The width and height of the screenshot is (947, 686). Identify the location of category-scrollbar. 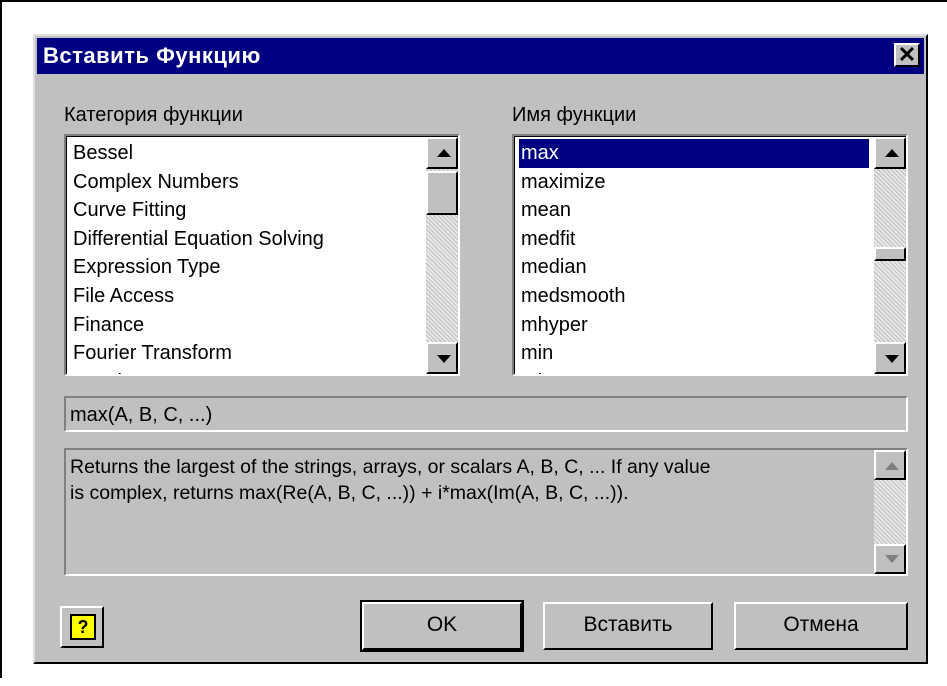
(442, 255).